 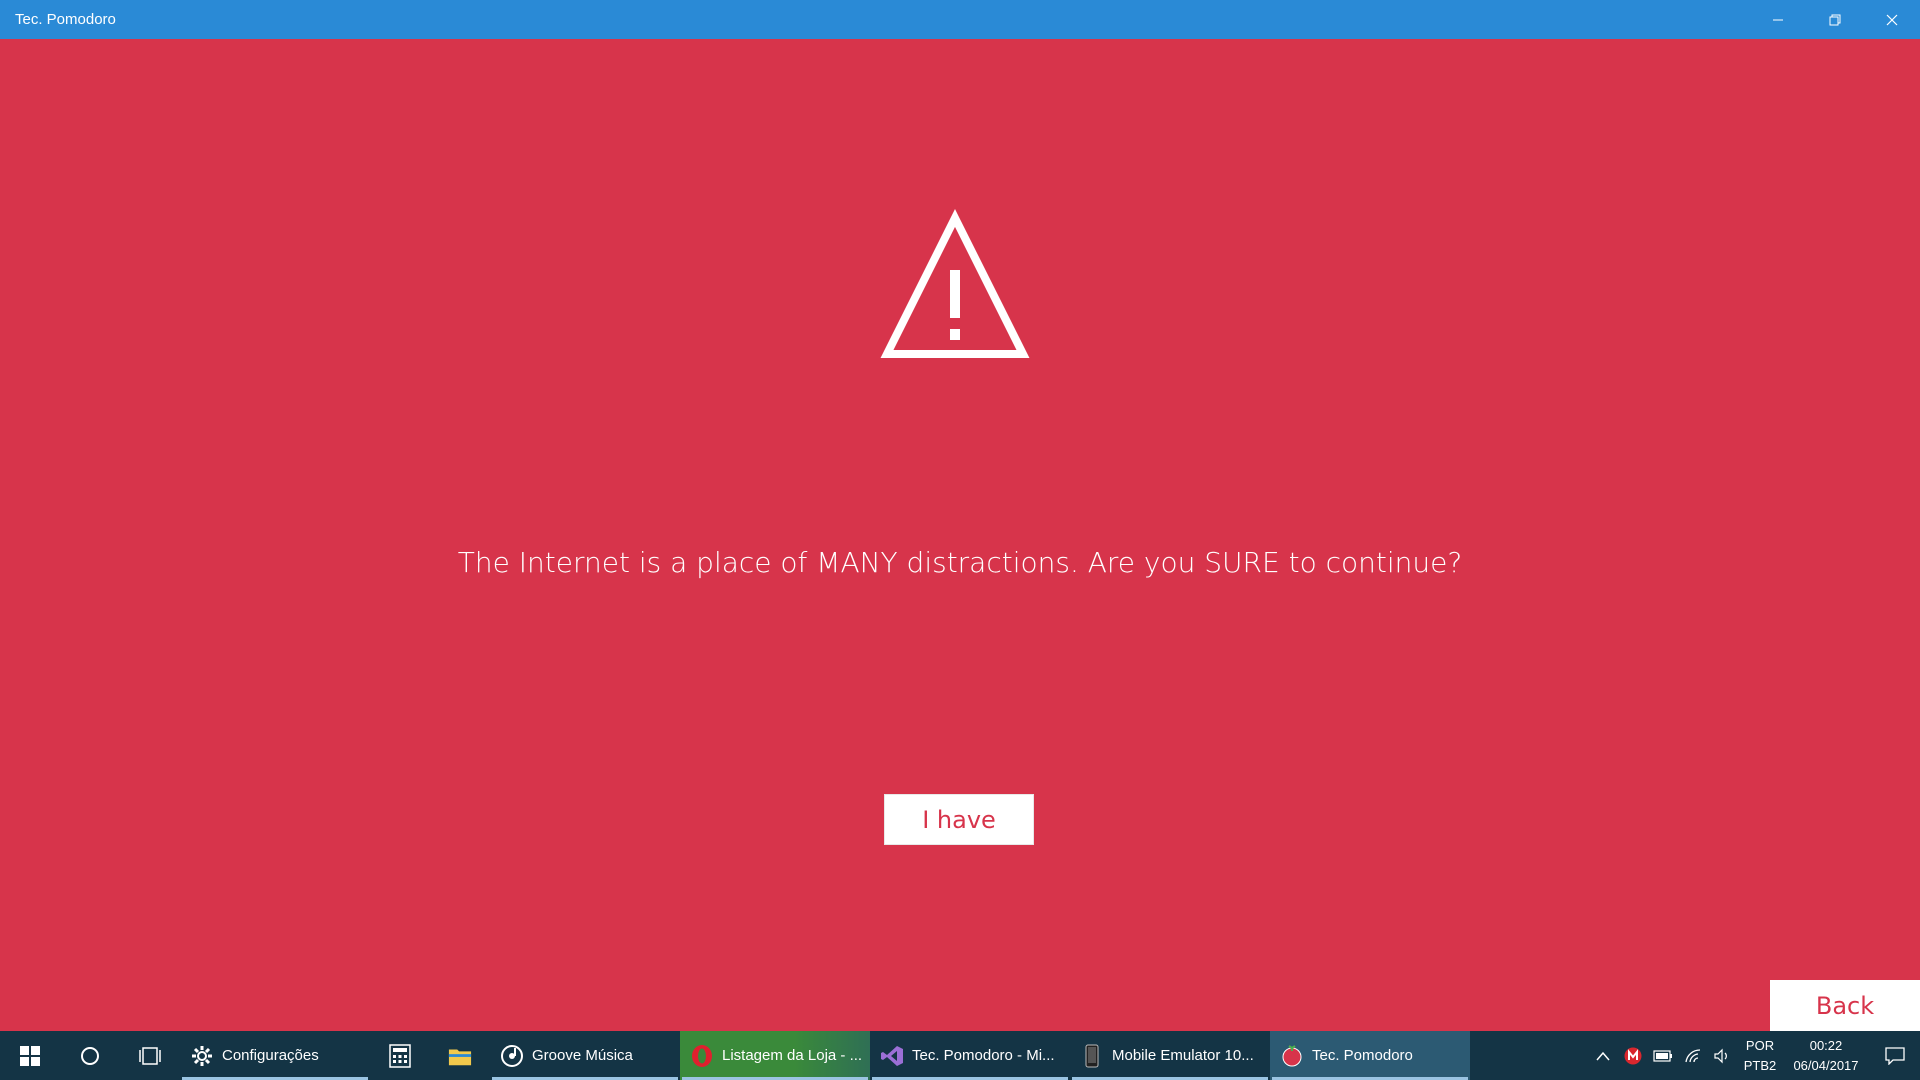 What do you see at coordinates (1092, 1056) in the screenshot?
I see `phone-icon` at bounding box center [1092, 1056].